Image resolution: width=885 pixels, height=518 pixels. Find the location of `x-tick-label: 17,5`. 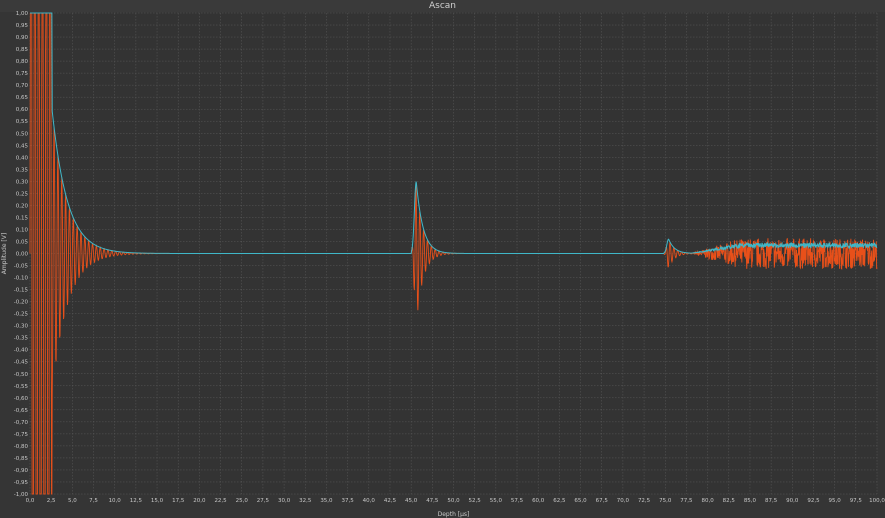

x-tick-label: 17,5 is located at coordinates (178, 501).